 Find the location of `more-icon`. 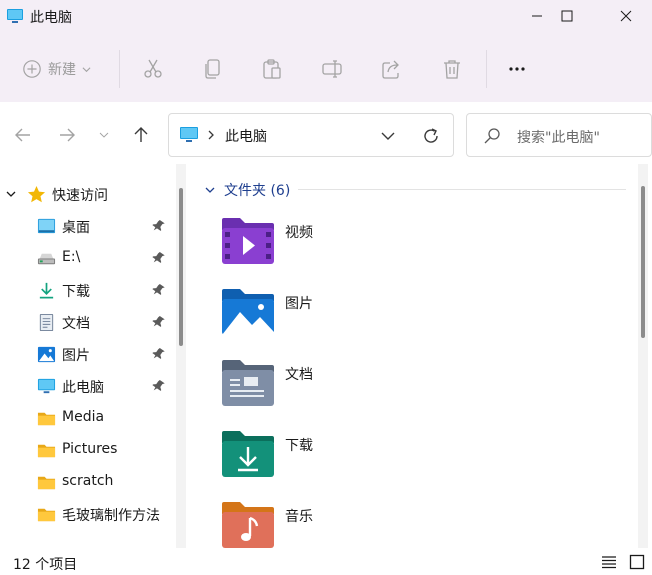

more-icon is located at coordinates (517, 69).